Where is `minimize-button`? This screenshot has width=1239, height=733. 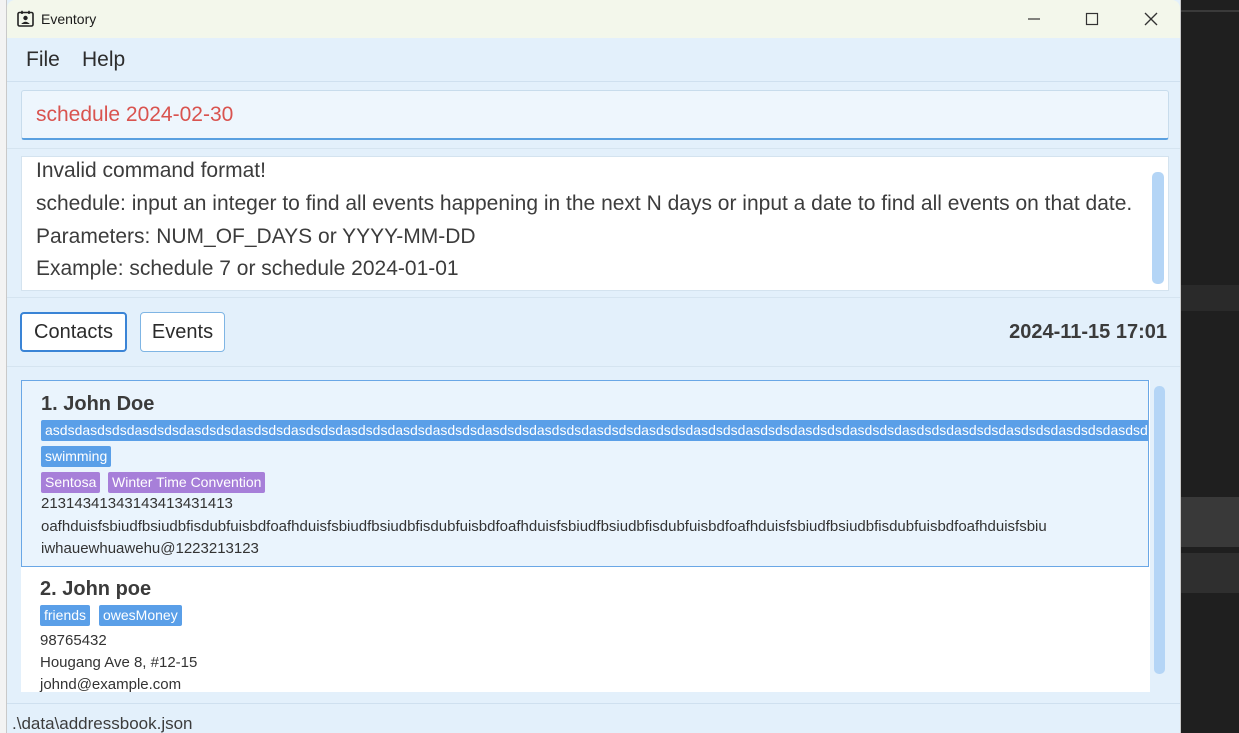 minimize-button is located at coordinates (1034, 19).